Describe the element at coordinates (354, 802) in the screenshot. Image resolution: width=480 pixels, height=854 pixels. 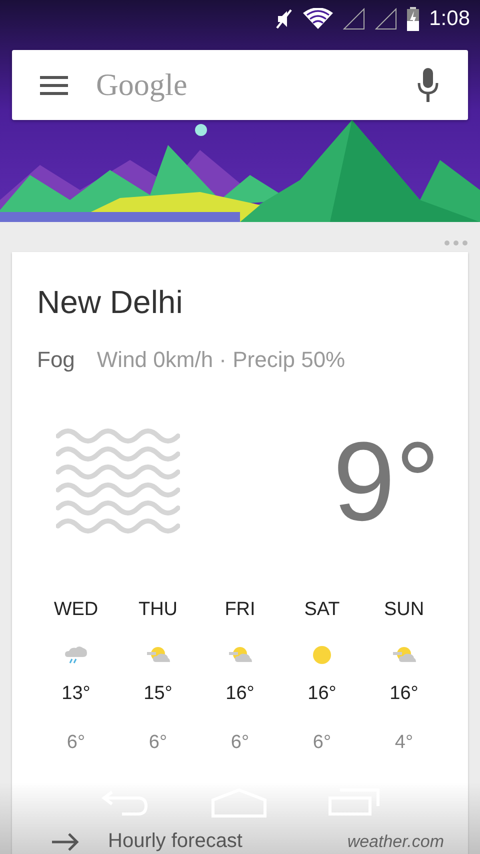
I see `recent-apps-icon` at that location.